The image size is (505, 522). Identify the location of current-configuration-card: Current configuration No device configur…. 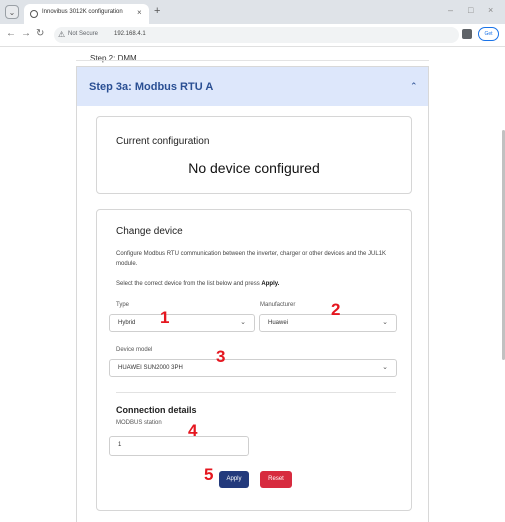
(254, 155).